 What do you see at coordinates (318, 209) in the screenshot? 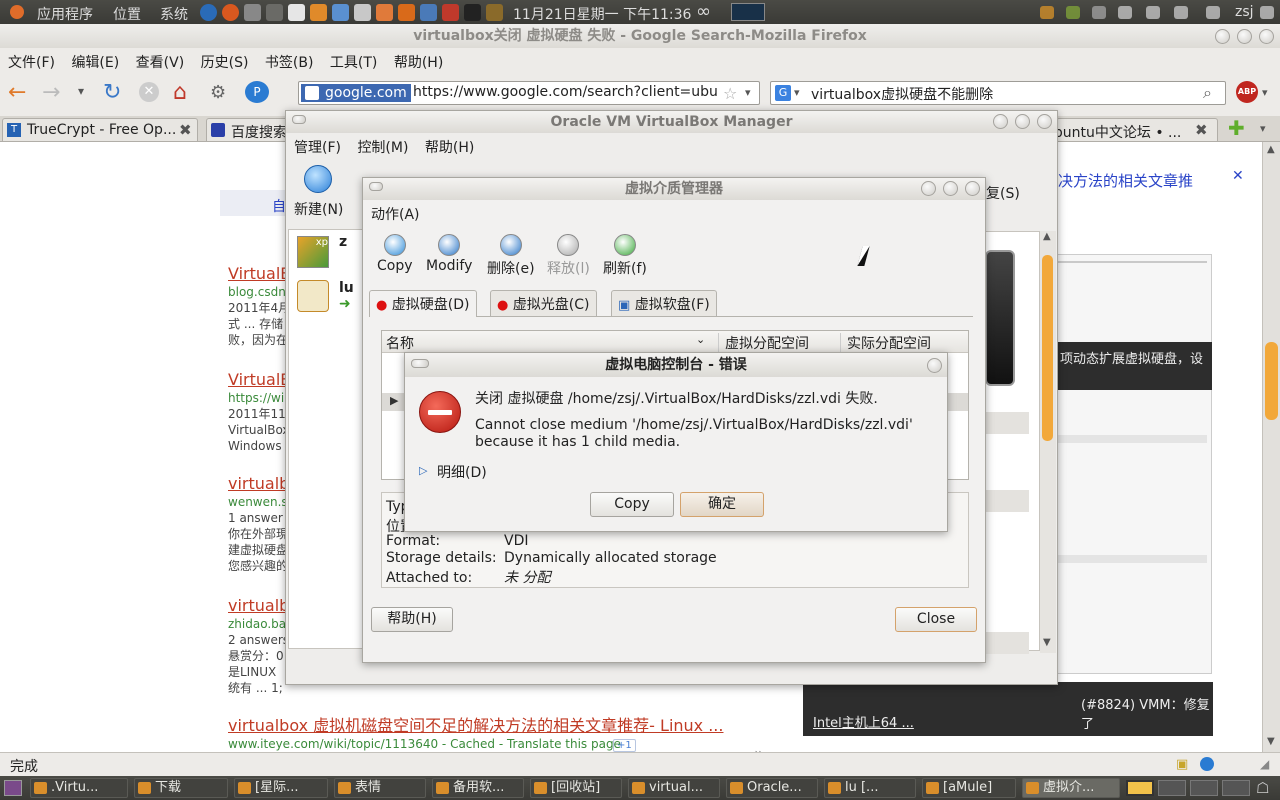
I see `new-vm-label: 新建(N)` at bounding box center [318, 209].